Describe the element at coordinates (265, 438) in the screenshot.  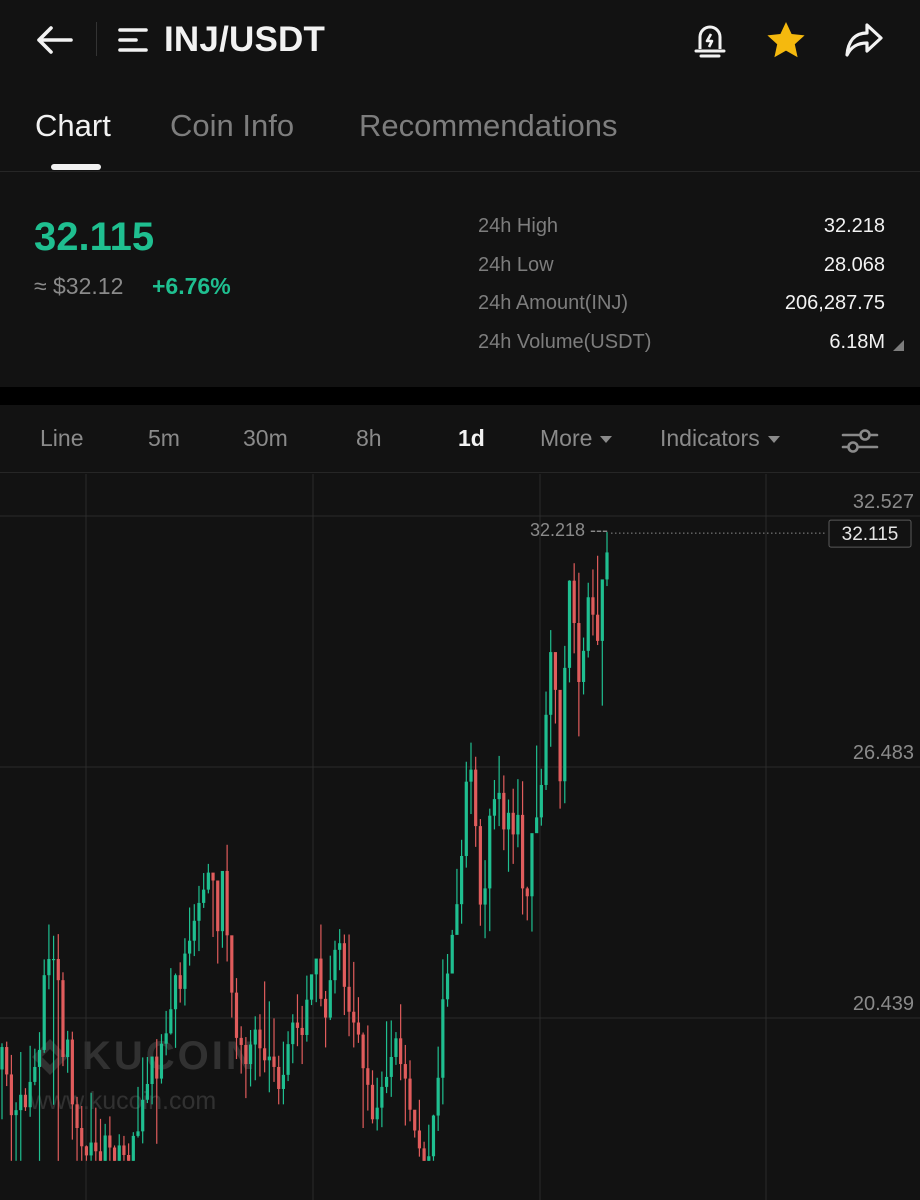
I see `interval-30m: 30m` at that location.